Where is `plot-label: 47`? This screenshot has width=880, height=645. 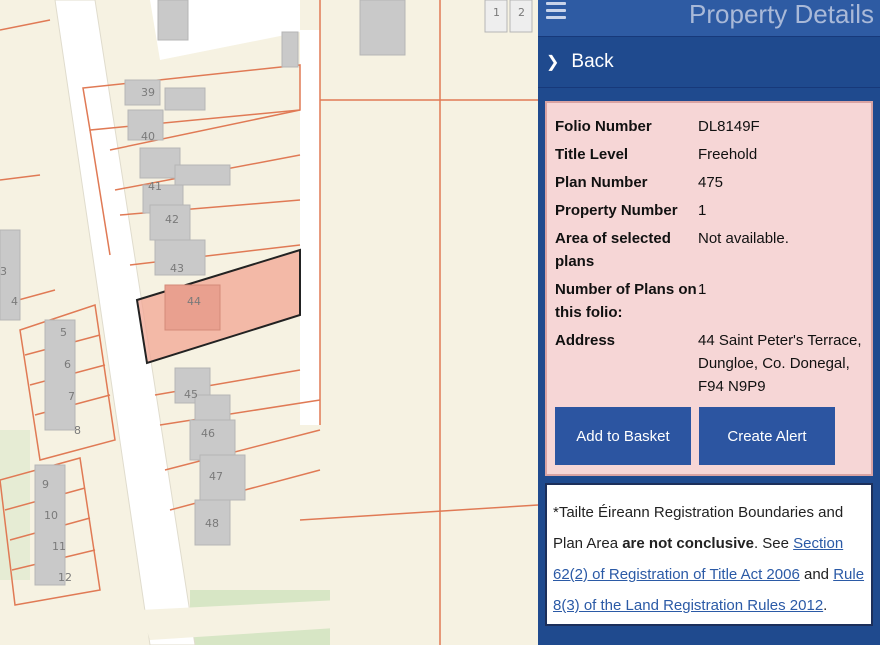 plot-label: 47 is located at coordinates (216, 476).